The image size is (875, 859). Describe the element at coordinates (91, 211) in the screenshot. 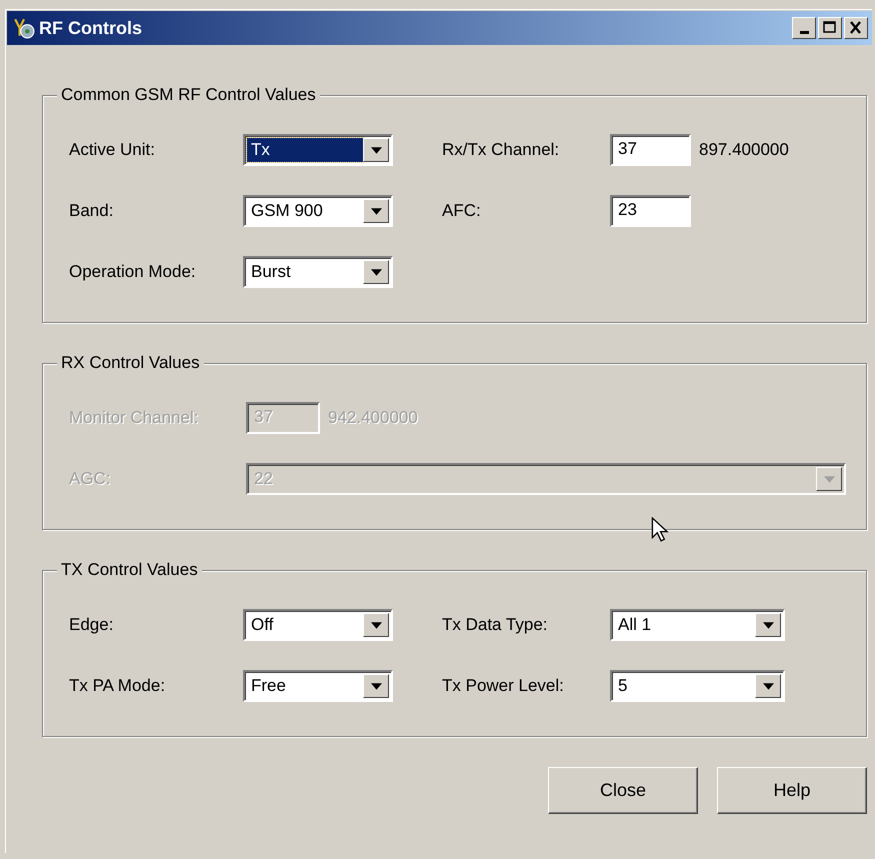

I see `field-label: Band:` at that location.